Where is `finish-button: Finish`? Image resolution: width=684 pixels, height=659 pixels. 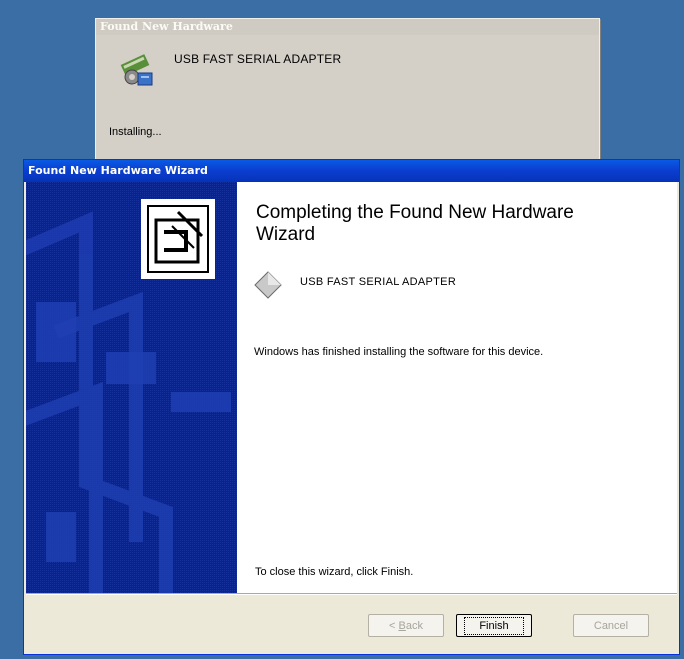 finish-button: Finish is located at coordinates (494, 625).